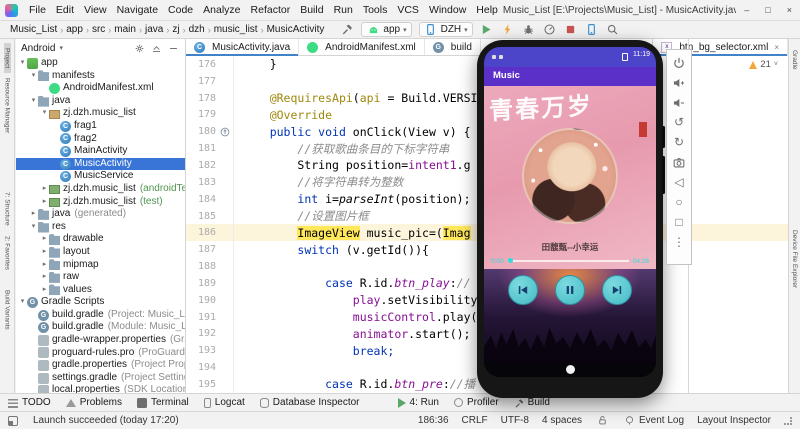 This screenshot has height=429, width=800. What do you see at coordinates (475, 420) in the screenshot?
I see `line-separator: CRLF` at bounding box center [475, 420].